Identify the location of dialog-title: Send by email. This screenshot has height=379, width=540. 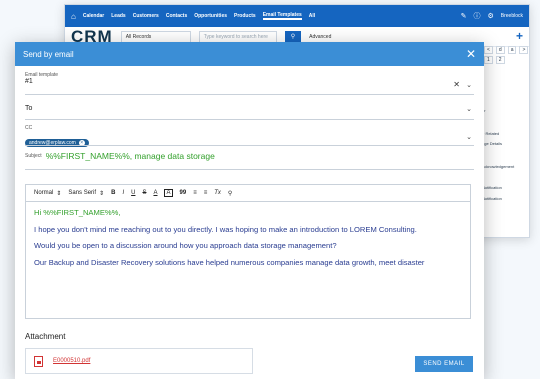
(48, 54).